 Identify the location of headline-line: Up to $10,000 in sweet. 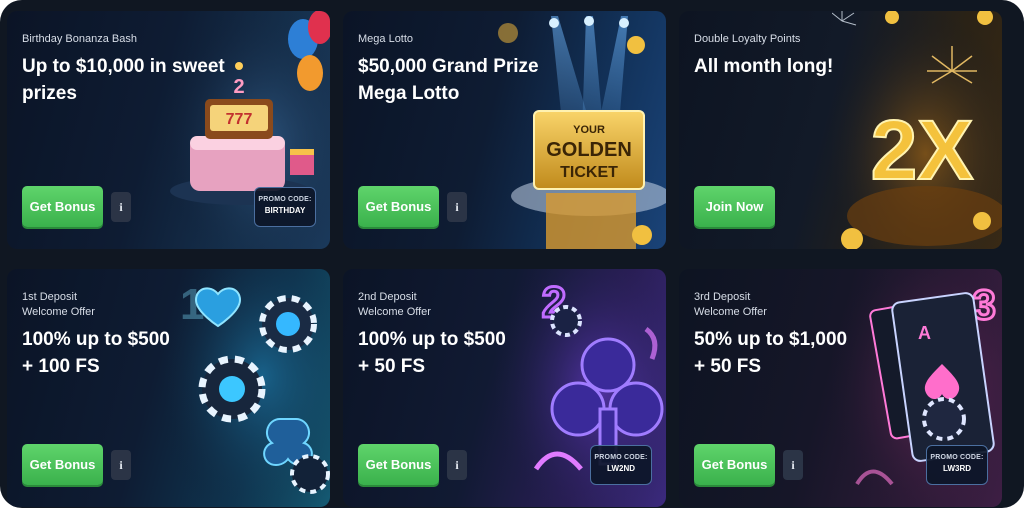
(123, 66).